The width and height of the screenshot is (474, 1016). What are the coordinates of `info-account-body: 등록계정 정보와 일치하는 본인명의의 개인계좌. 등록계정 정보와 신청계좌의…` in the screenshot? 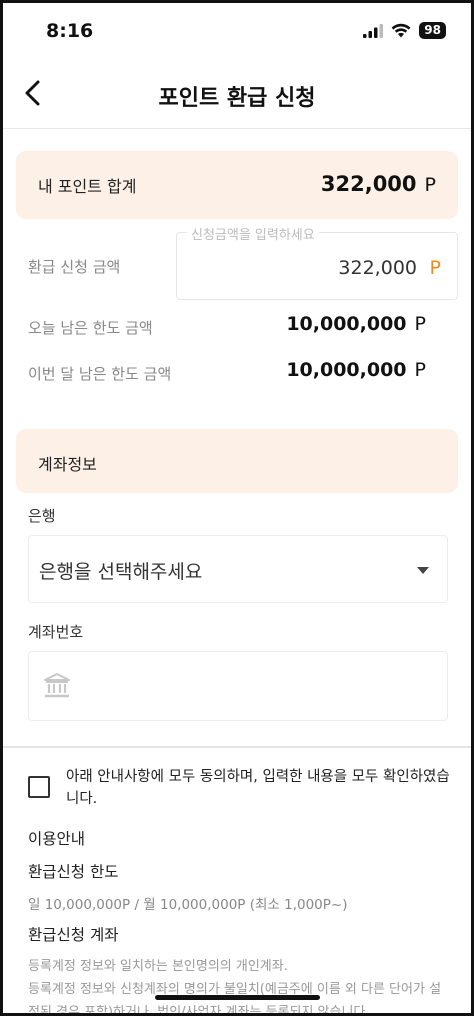 It's located at (238, 985).